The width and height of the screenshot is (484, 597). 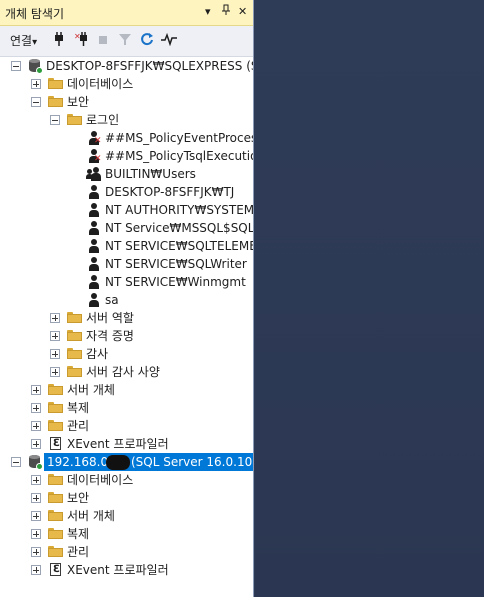 I want to click on redaction-mark, so click(x=118, y=462).